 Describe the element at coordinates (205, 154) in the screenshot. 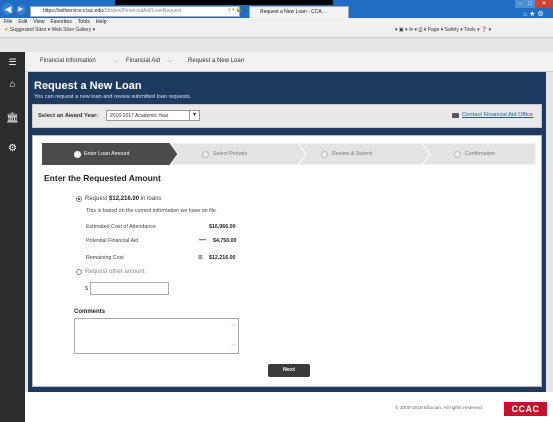

I see `step-2-icon` at that location.